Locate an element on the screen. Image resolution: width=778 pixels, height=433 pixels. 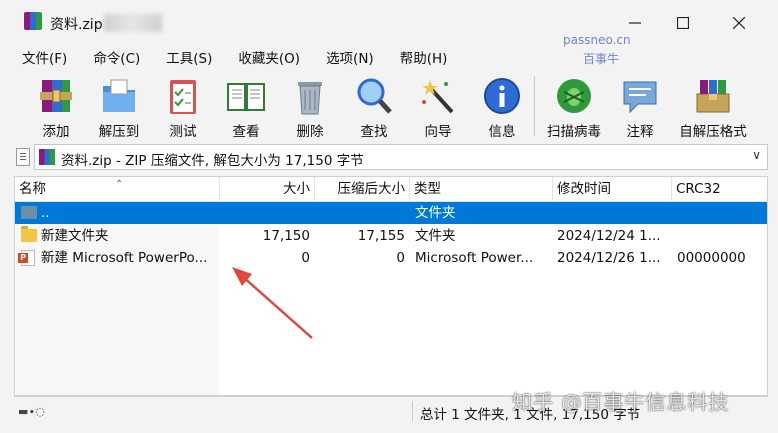
row-packed: 0 is located at coordinates (400, 258).